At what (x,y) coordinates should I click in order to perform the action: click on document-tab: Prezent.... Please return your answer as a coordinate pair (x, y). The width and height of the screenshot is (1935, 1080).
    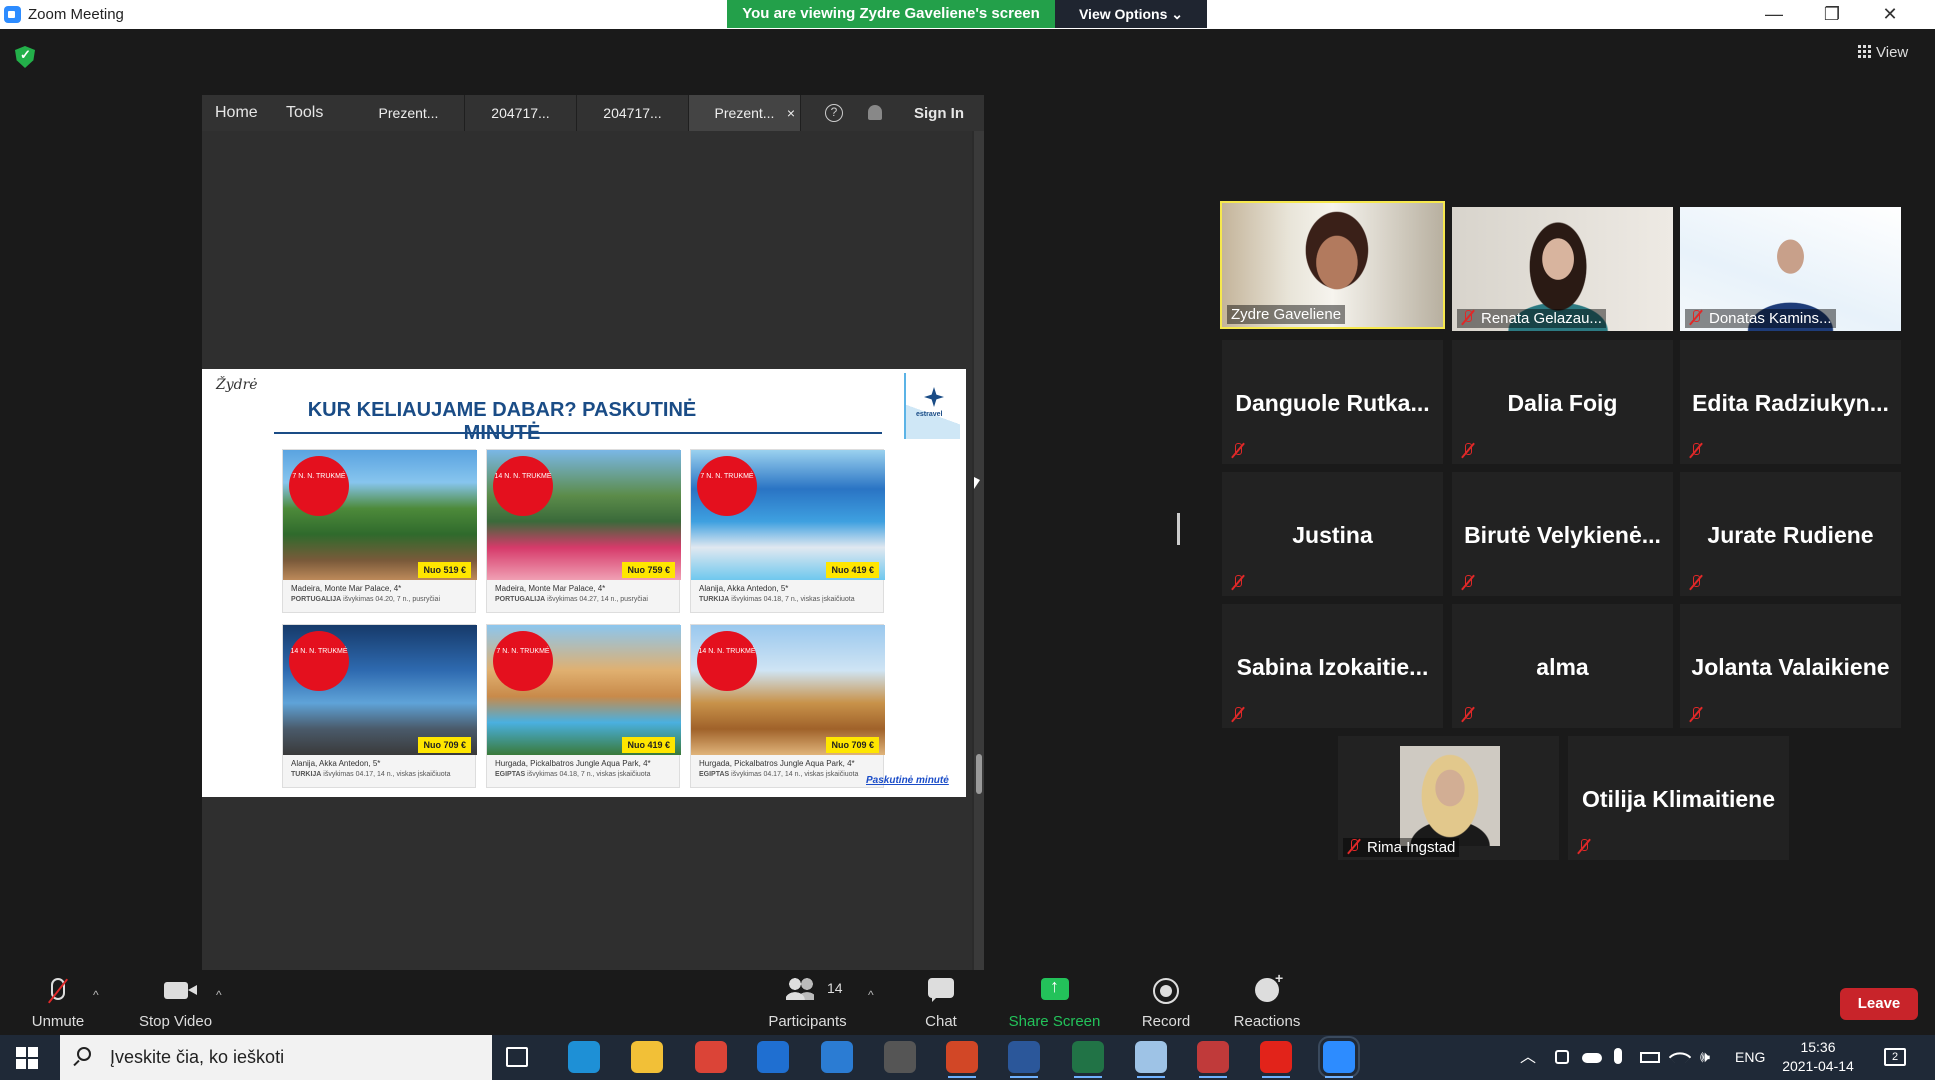
    Looking at the image, I should click on (409, 113).